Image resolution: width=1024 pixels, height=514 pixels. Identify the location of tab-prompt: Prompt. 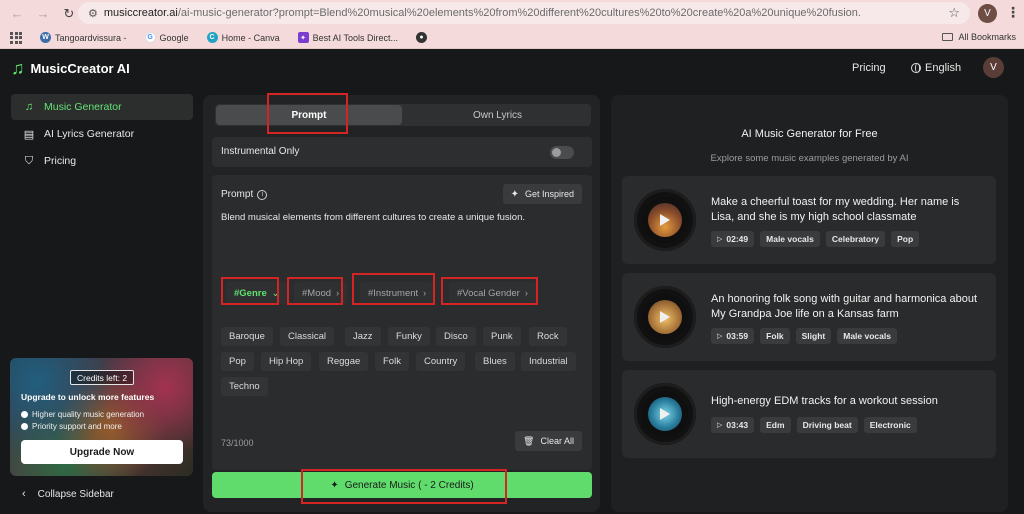
(309, 115).